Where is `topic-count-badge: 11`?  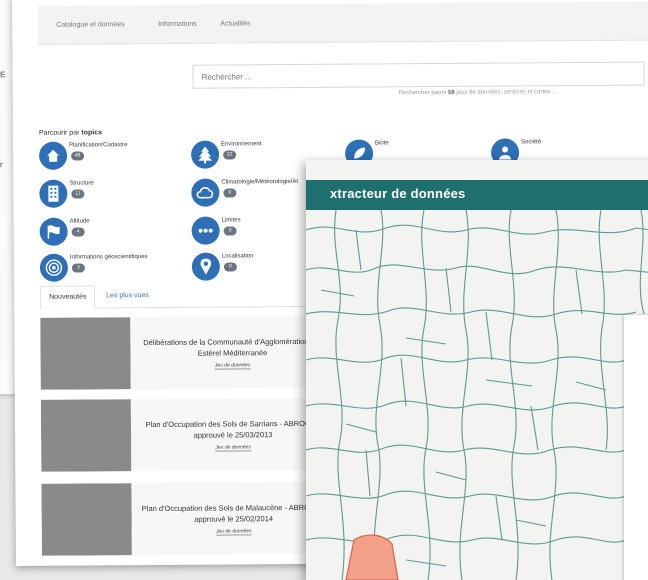
topic-count-badge: 11 is located at coordinates (78, 194).